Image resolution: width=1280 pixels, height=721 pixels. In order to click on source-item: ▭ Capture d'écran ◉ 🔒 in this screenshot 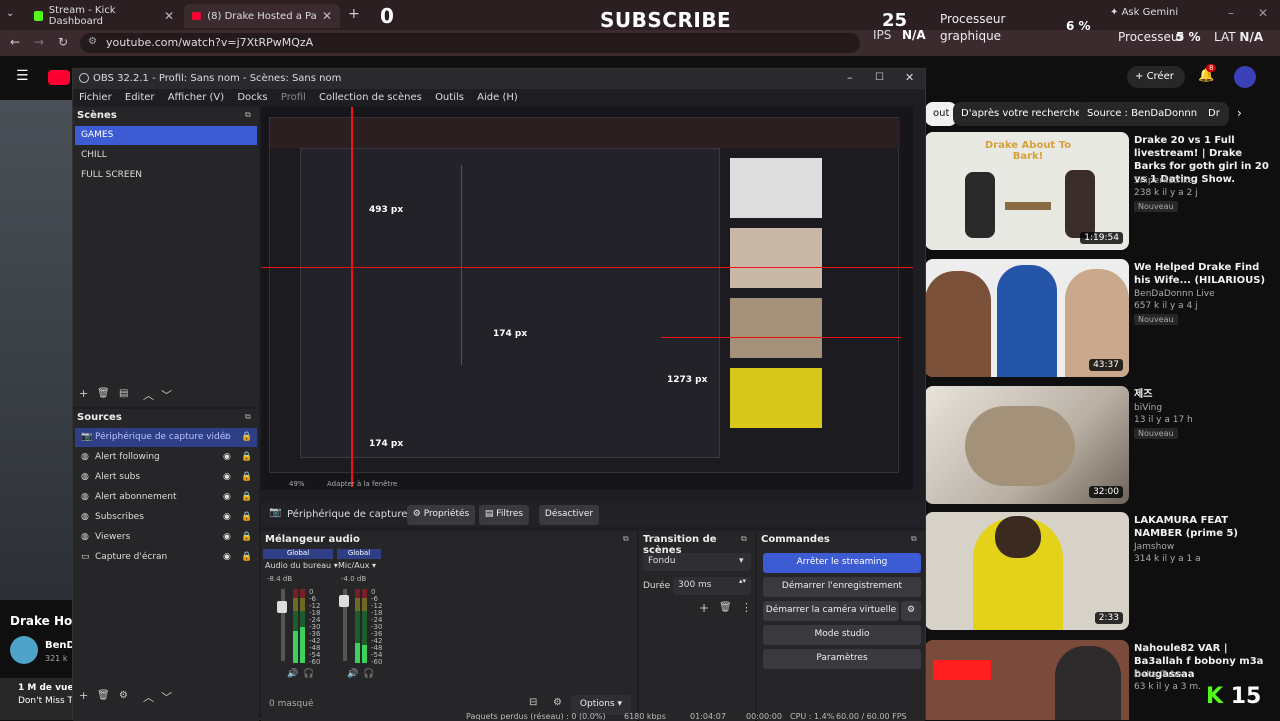, I will do `click(166, 557)`.